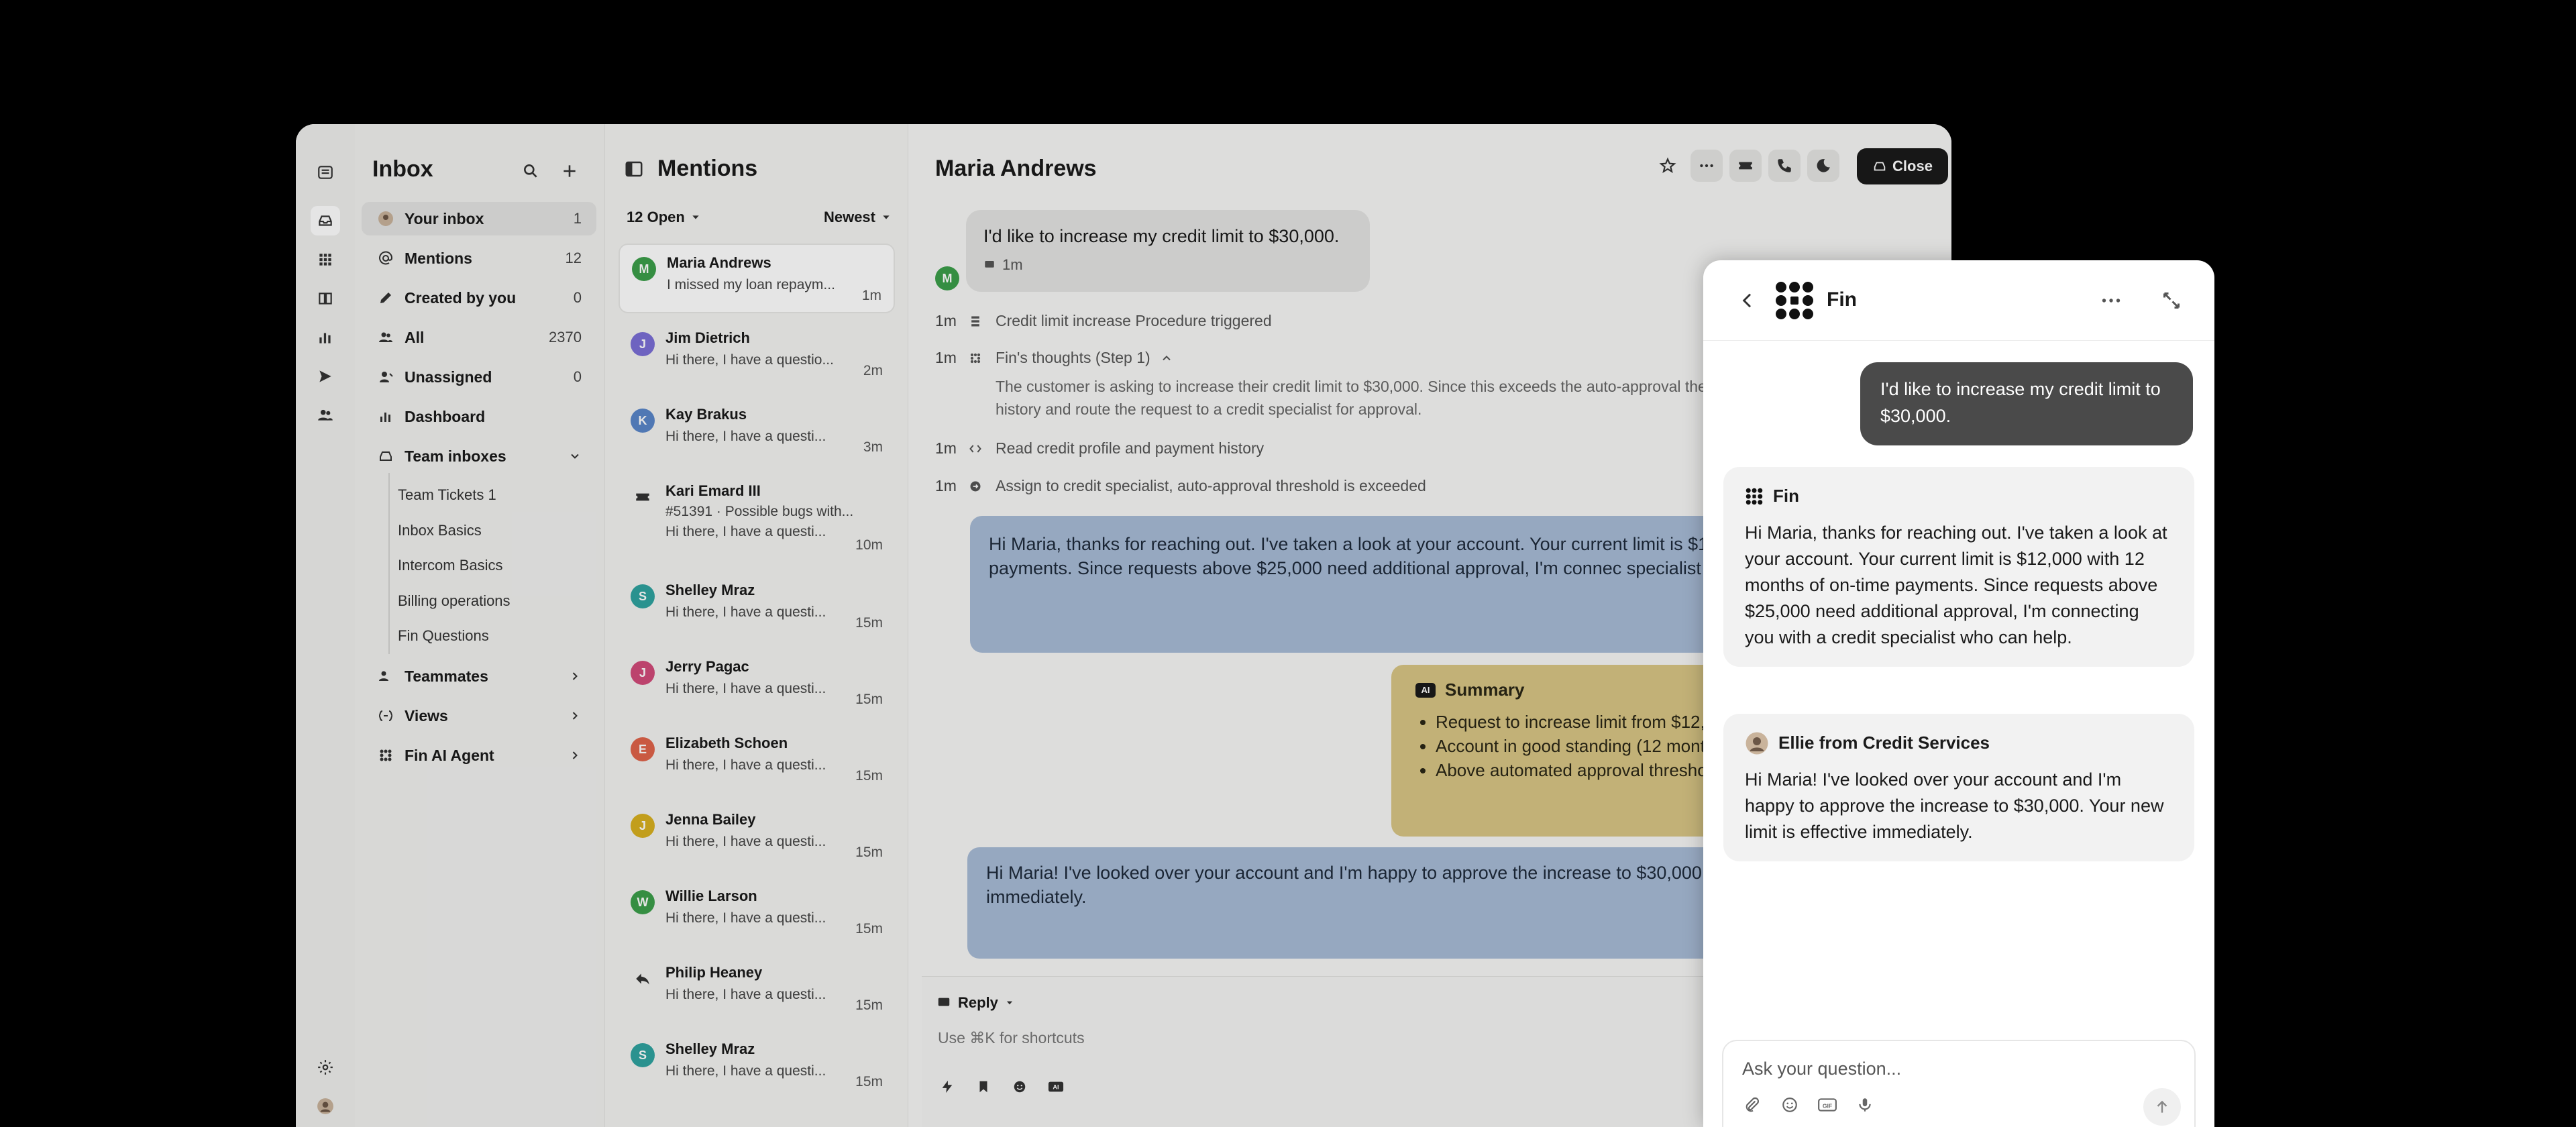 The height and width of the screenshot is (1127, 2576). What do you see at coordinates (1166, 357) in the screenshot?
I see `chevron-up-icon` at bounding box center [1166, 357].